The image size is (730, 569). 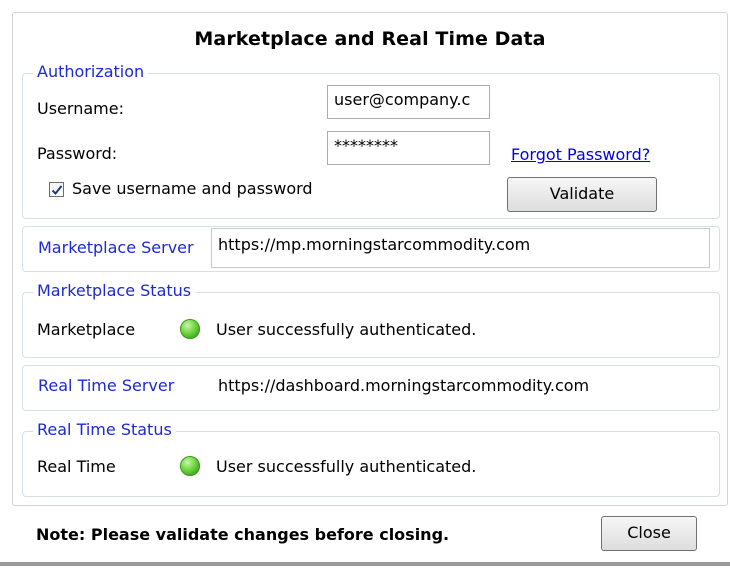 I want to click on marketplace-status-legend: Marketplace Status, so click(x=114, y=291).